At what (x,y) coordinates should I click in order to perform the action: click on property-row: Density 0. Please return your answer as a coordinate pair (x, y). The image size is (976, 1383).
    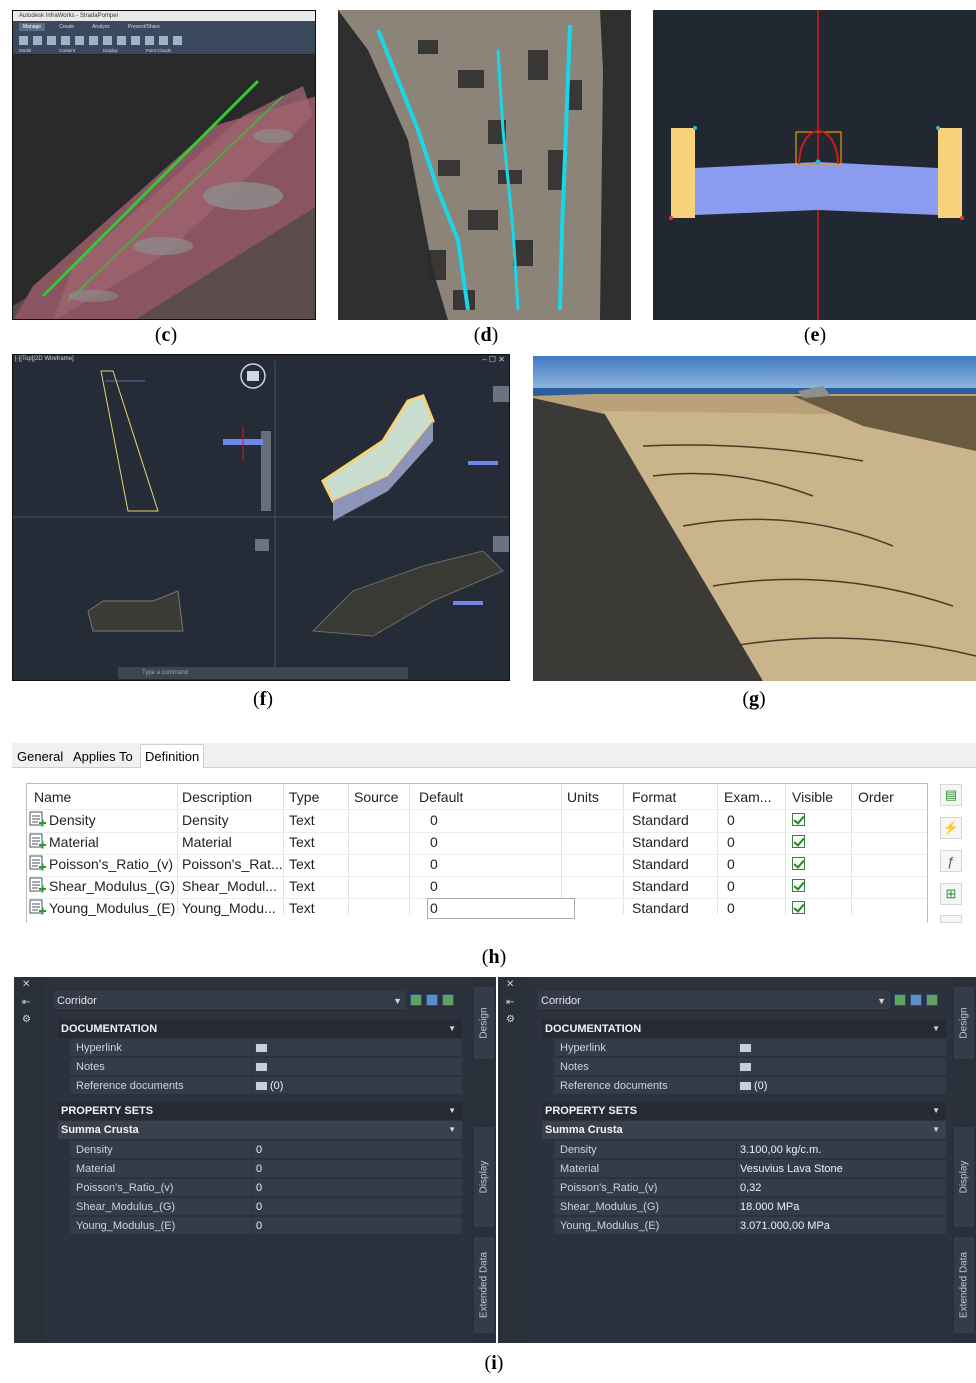
    Looking at the image, I should click on (266, 1150).